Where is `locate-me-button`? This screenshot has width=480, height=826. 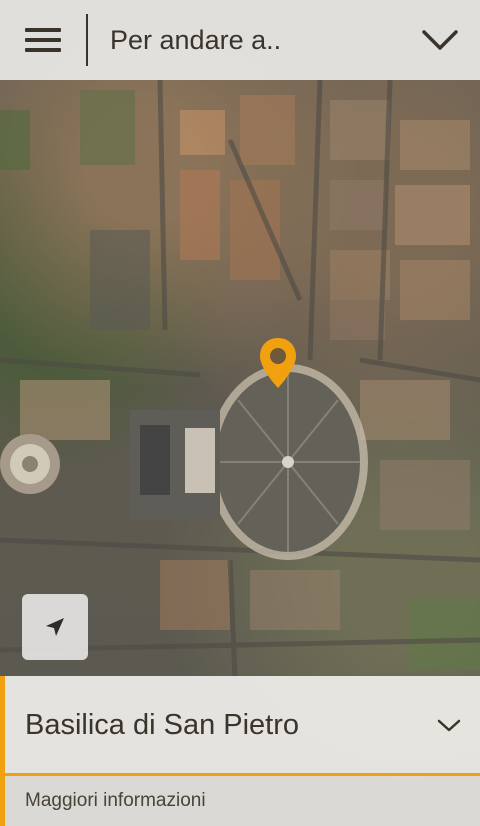
locate-me-button is located at coordinates (55, 627).